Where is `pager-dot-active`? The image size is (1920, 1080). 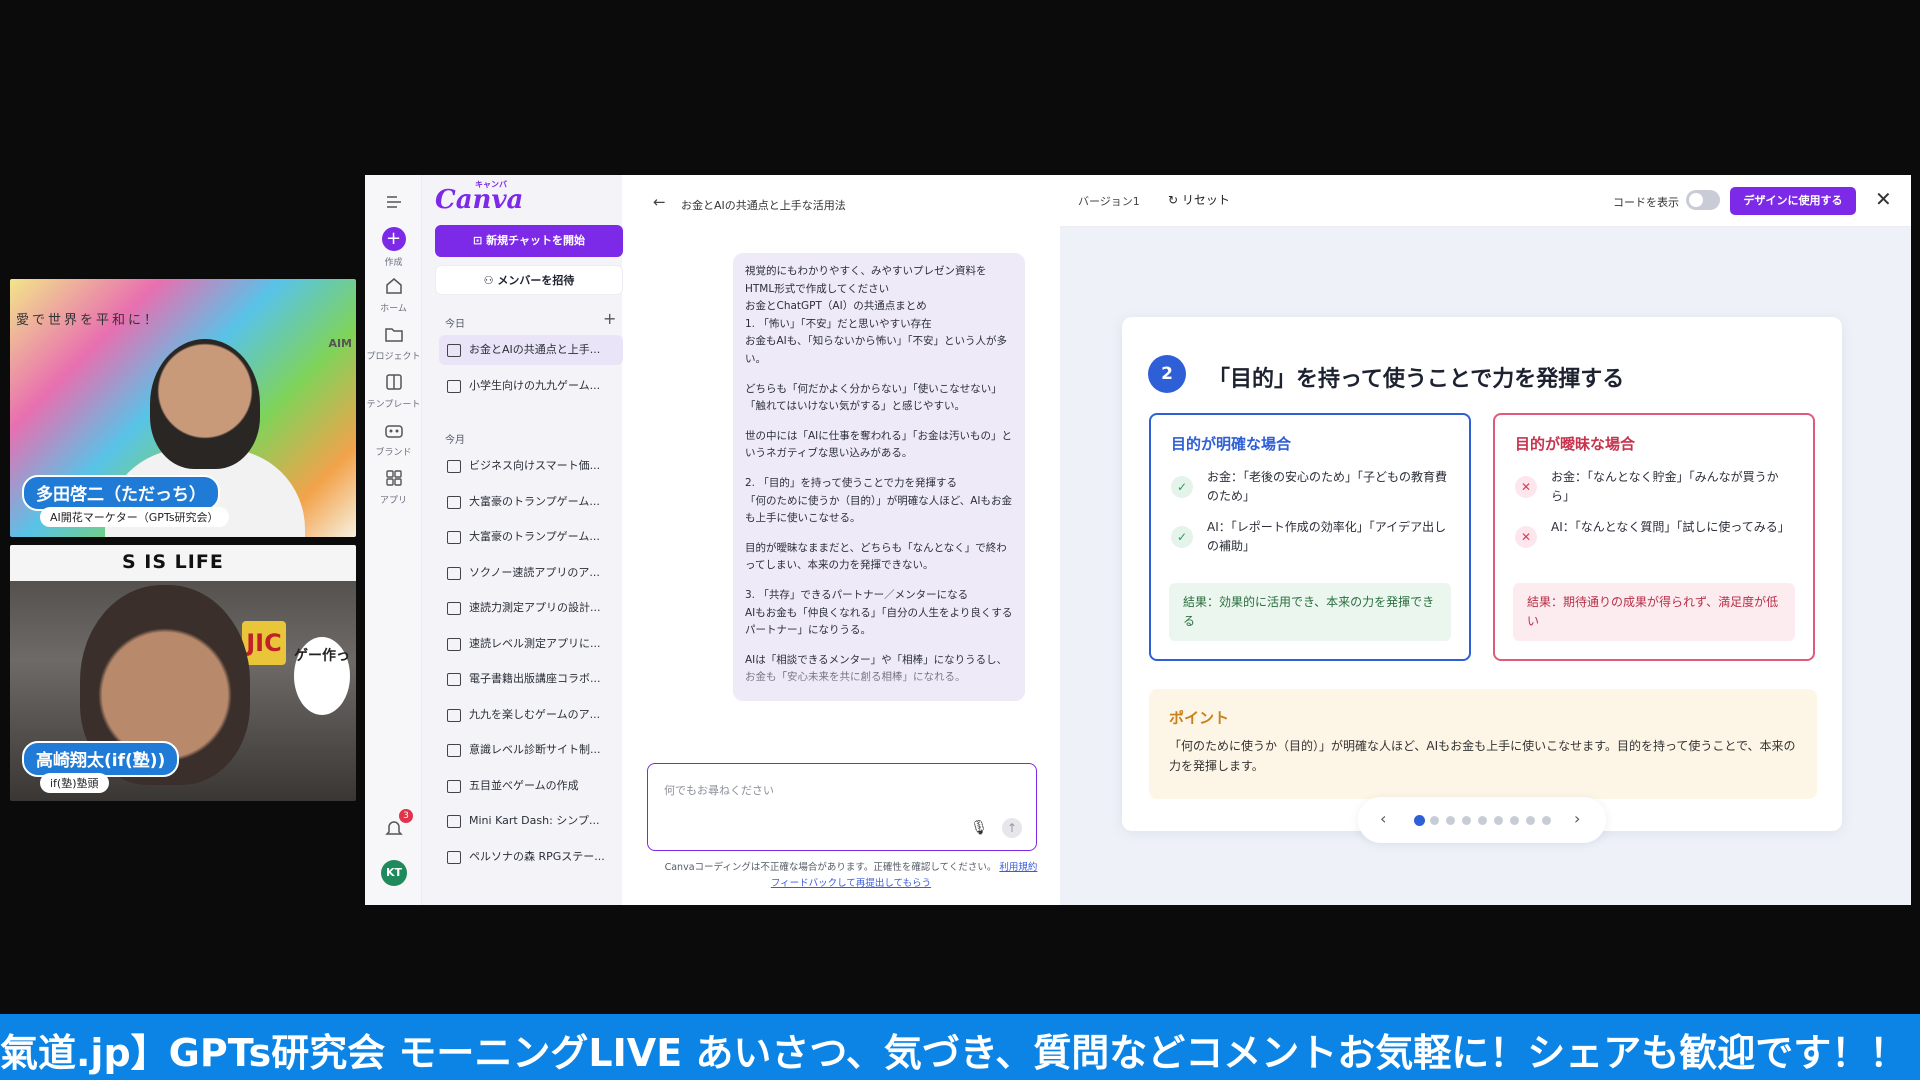 pager-dot-active is located at coordinates (1419, 820).